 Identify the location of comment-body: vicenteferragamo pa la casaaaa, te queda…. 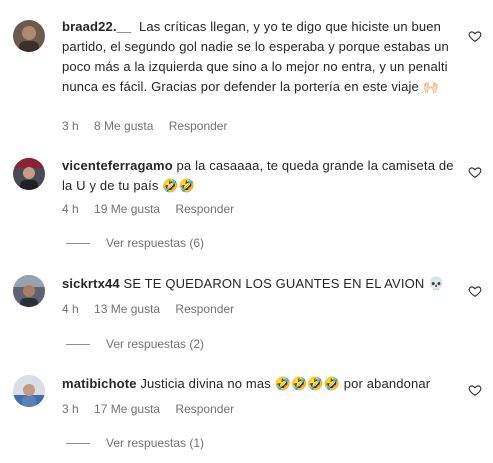
(262, 176).